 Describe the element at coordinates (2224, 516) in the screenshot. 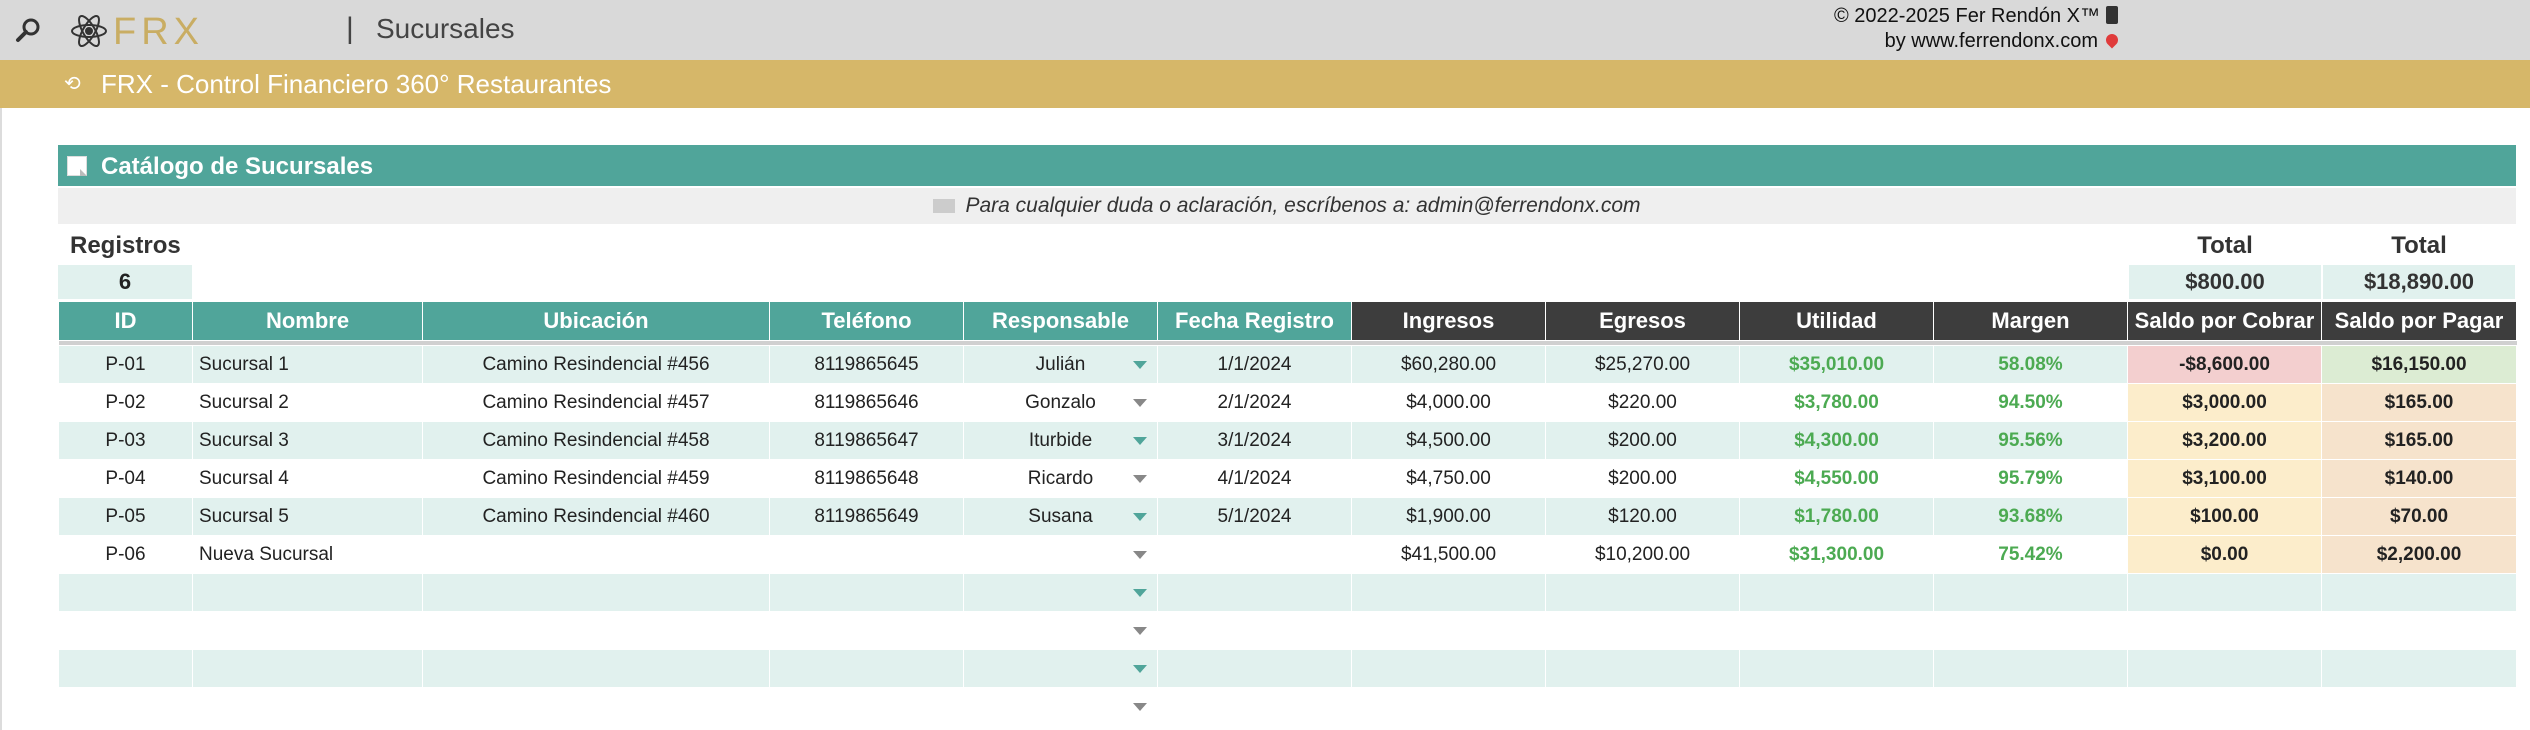

I see `cell-cobrar: $100.00` at that location.